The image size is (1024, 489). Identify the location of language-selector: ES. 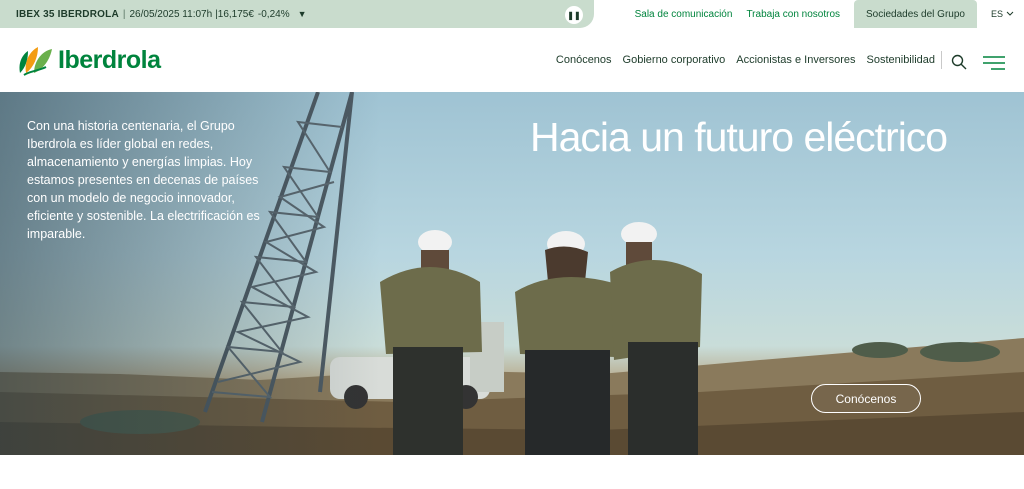
(1002, 14).